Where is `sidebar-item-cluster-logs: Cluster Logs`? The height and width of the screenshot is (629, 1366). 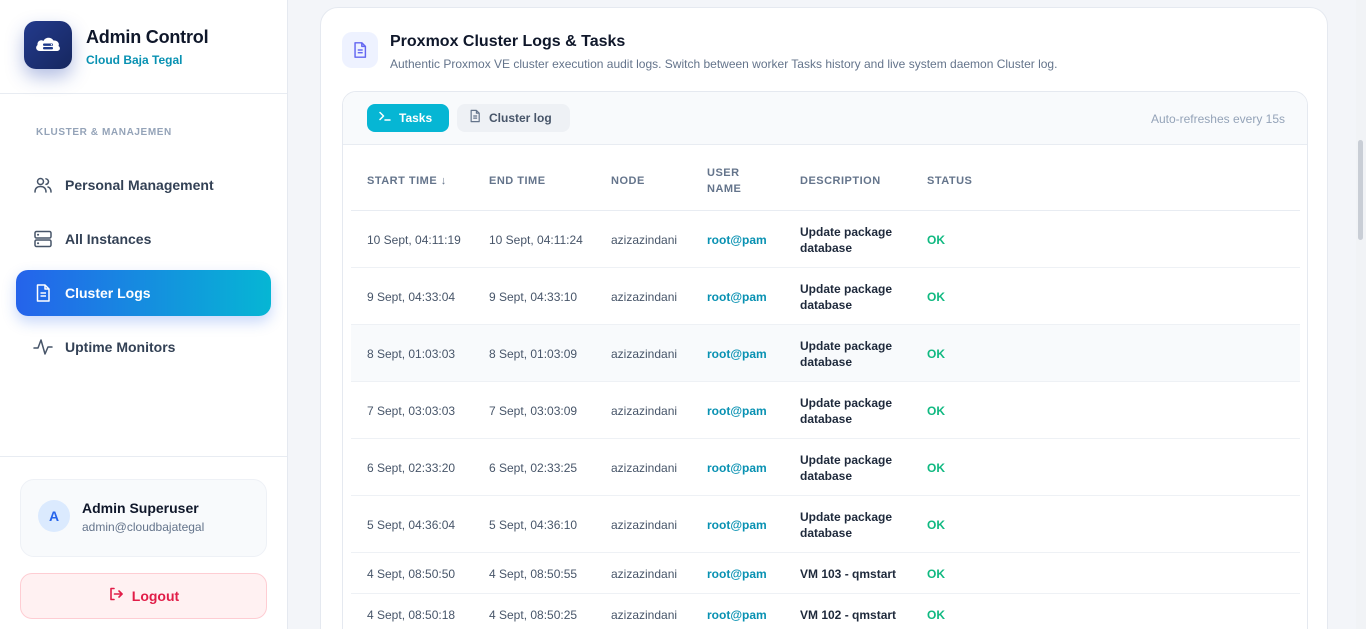
sidebar-item-cluster-logs: Cluster Logs is located at coordinates (143, 293).